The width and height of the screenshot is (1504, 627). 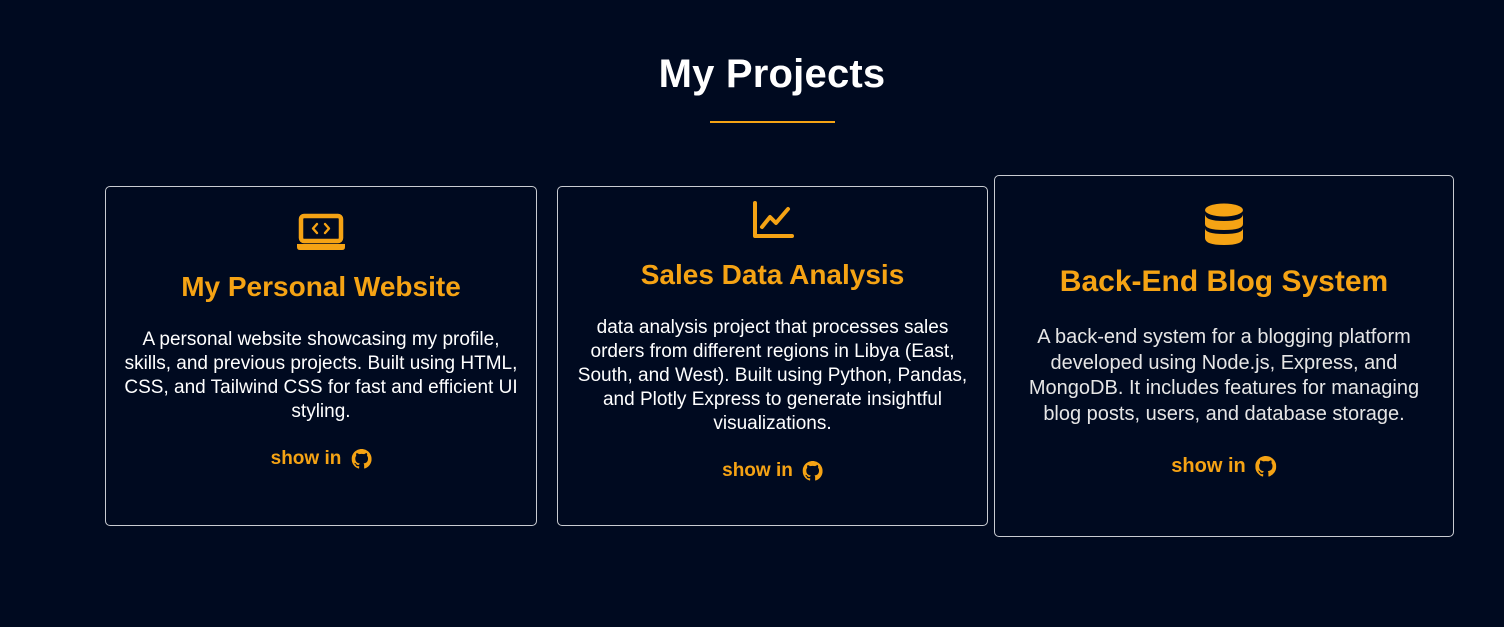 I want to click on chart-line-icon, so click(x=773, y=219).